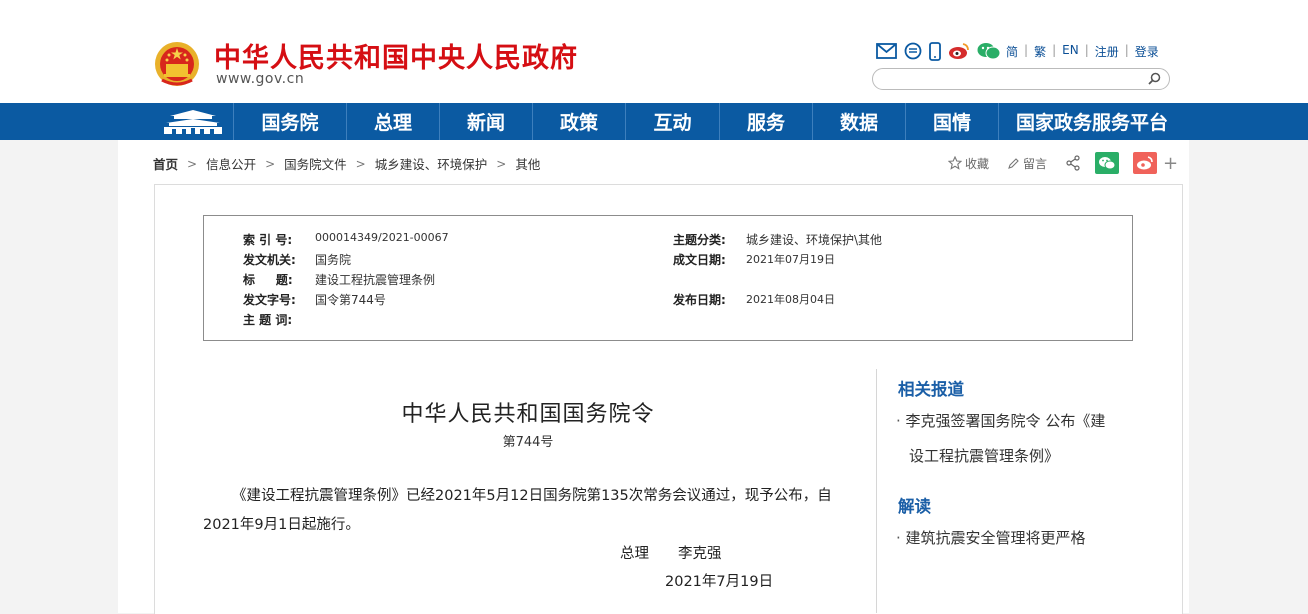 This screenshot has height=614, width=1308. Describe the element at coordinates (231, 163) in the screenshot. I see `breadcrumb-info-disclosure: 信息公开` at that location.